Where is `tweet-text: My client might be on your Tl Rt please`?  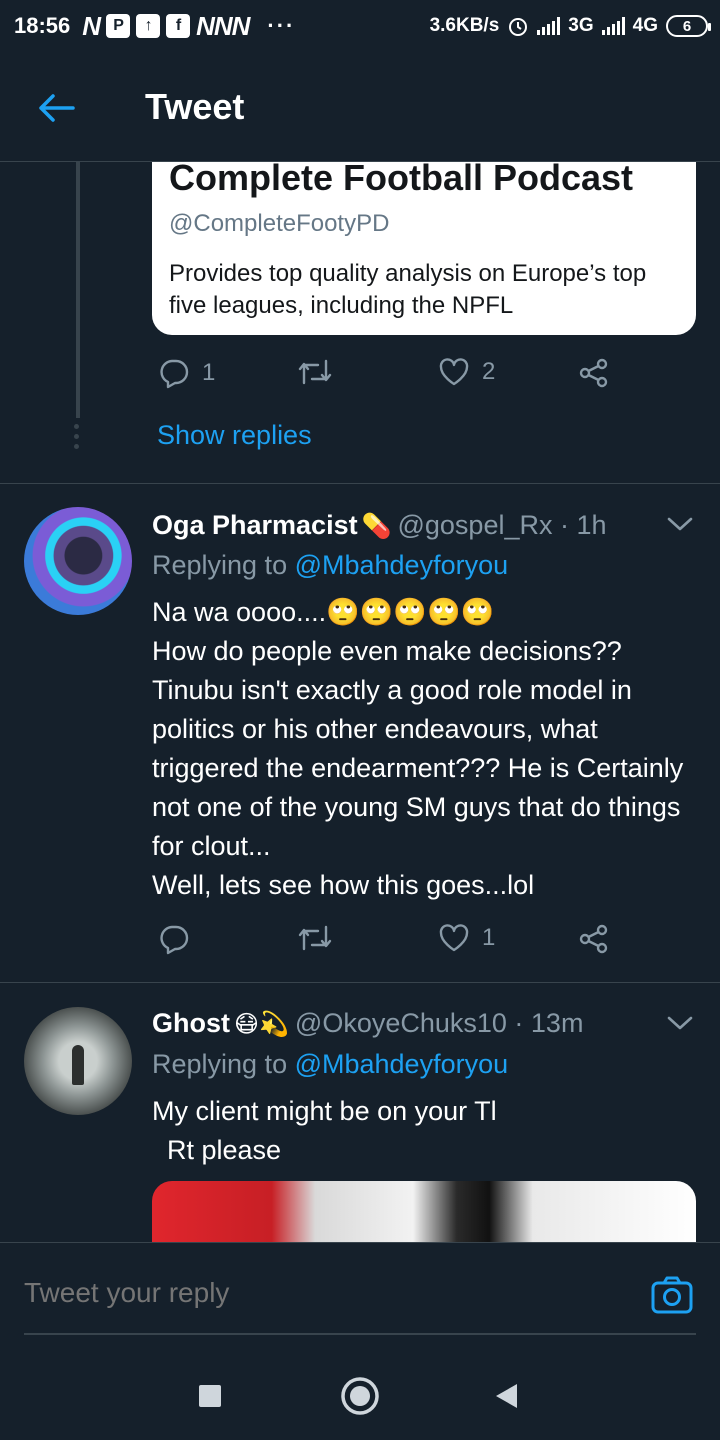
tweet-text: My client might be on your Tl Rt please is located at coordinates (324, 1130).